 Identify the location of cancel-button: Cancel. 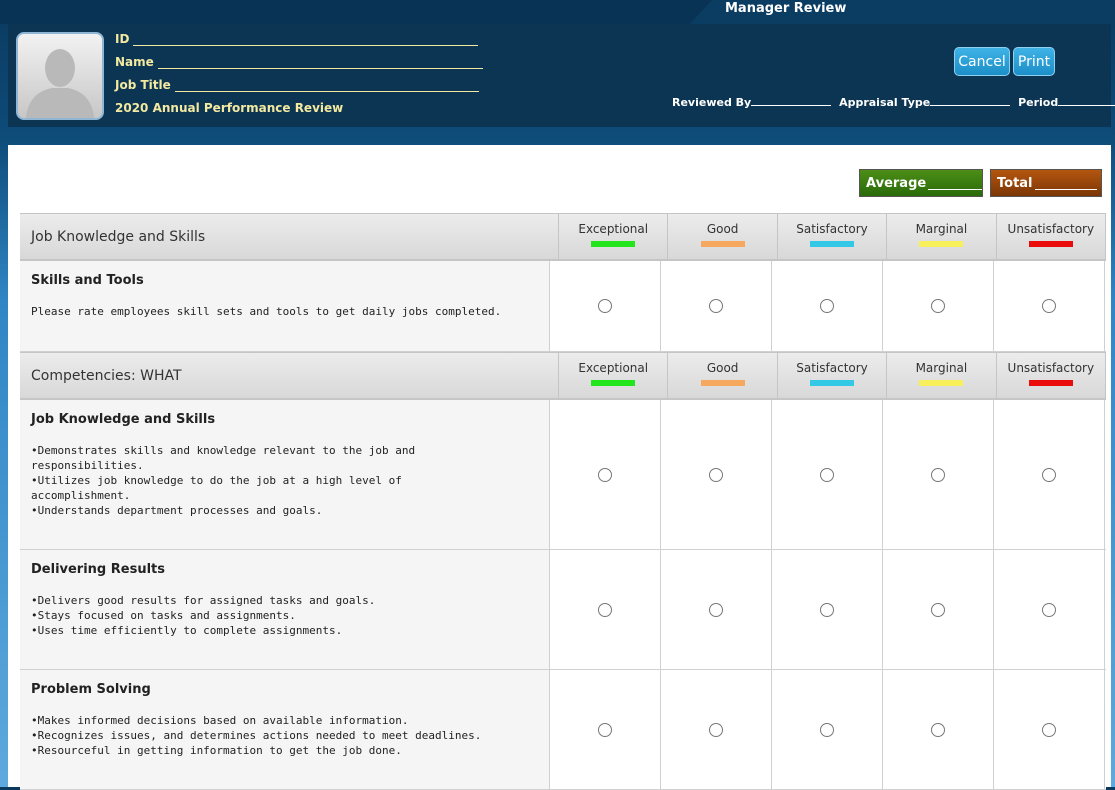
(982, 61).